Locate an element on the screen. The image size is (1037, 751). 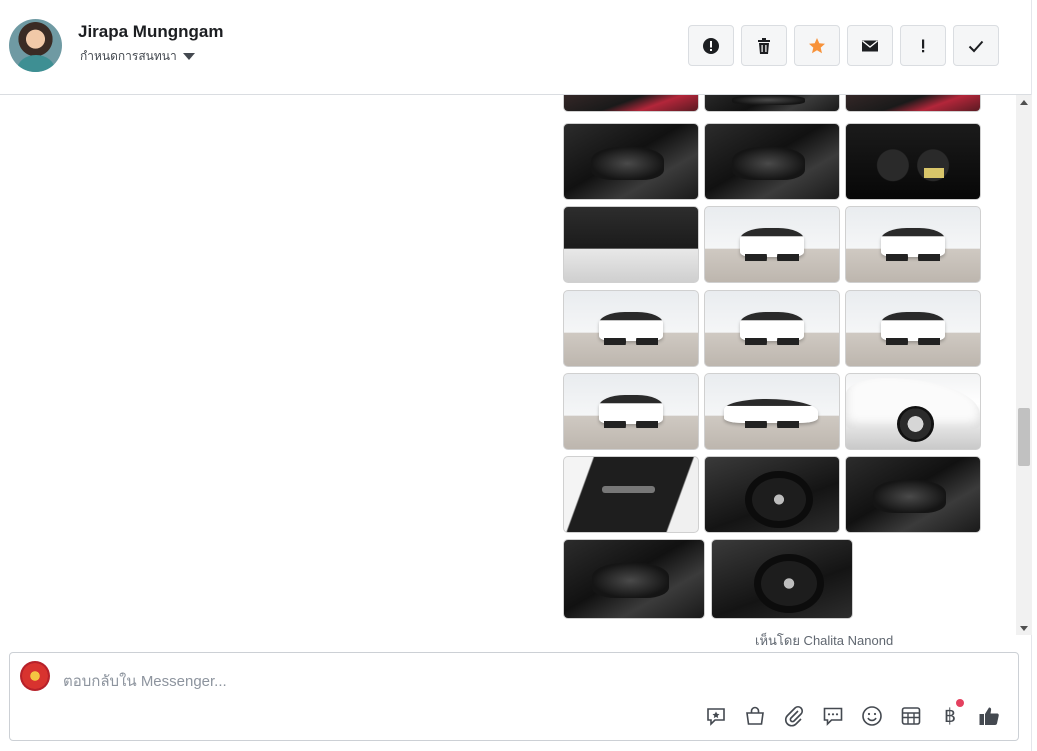
attachment-icon is located at coordinates (794, 716).